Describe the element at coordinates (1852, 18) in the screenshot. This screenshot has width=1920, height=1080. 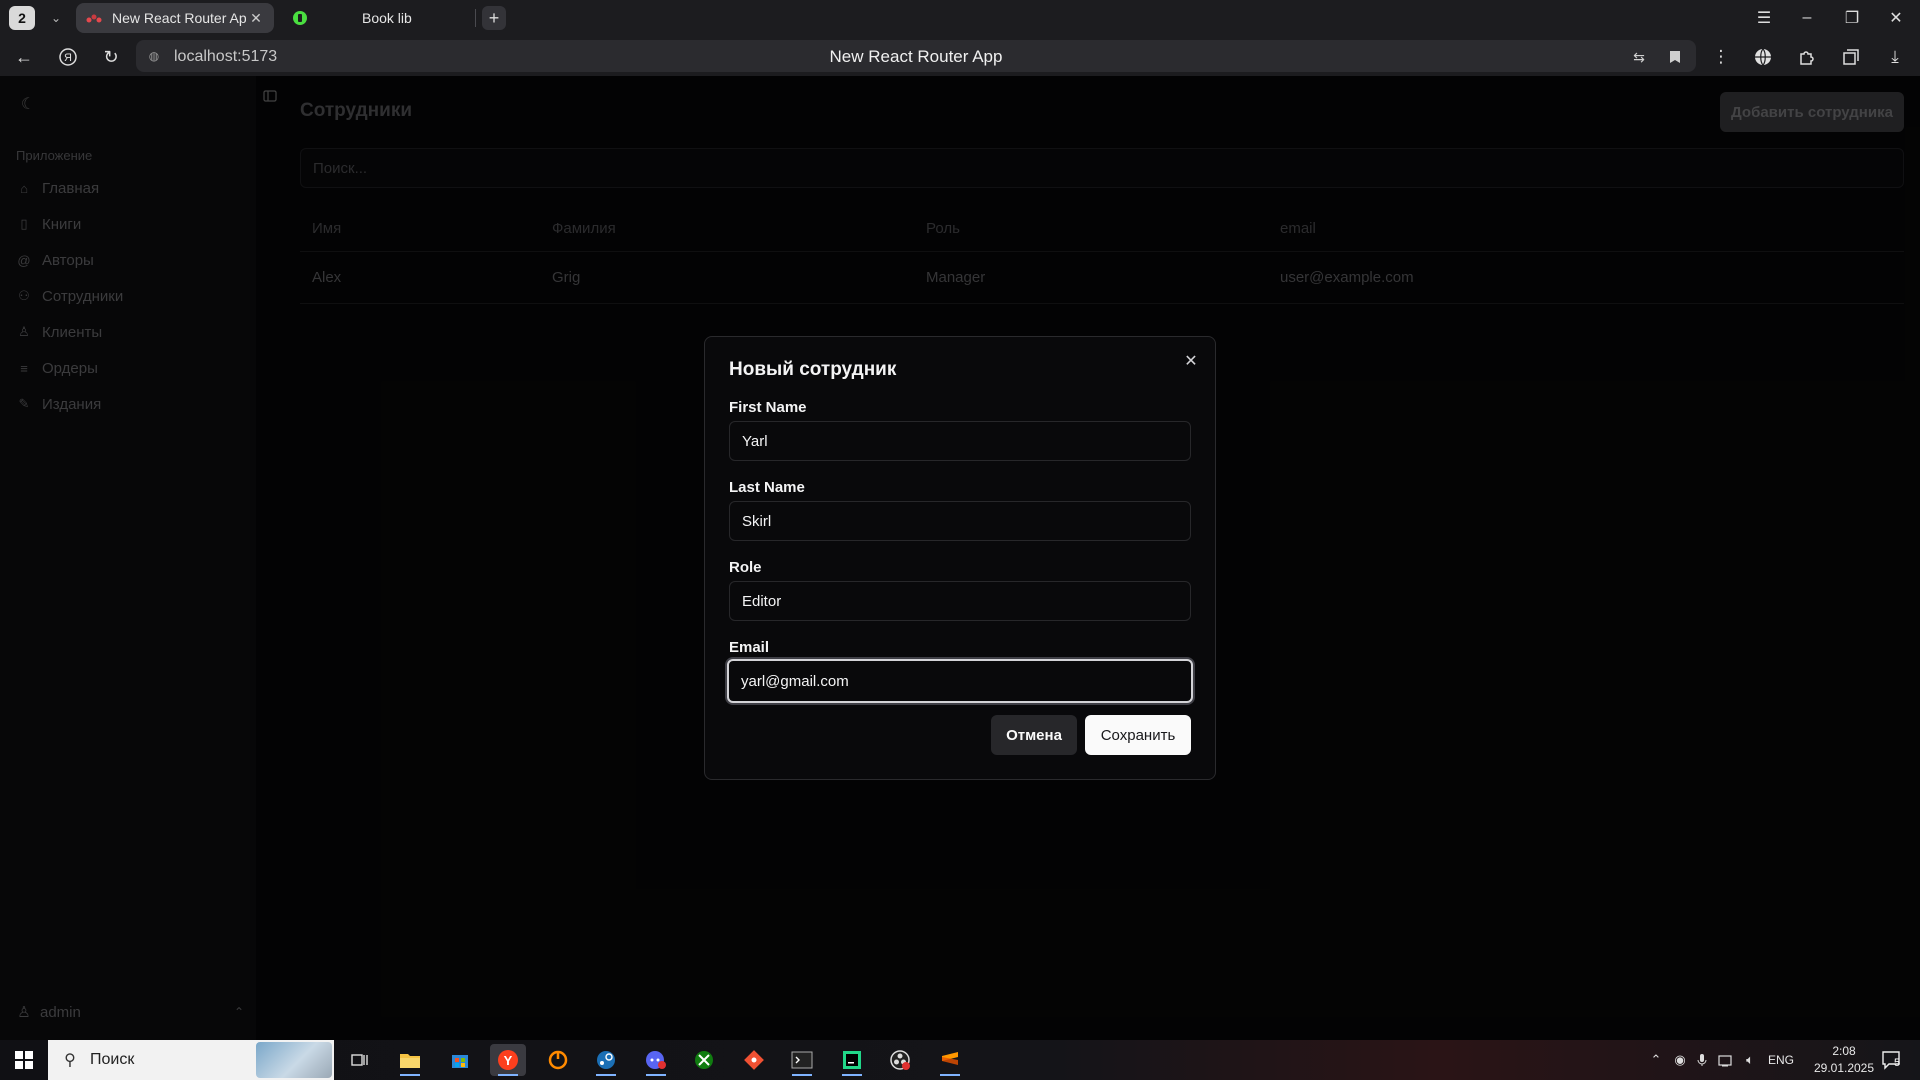
I see `restore-icon: ❐` at that location.